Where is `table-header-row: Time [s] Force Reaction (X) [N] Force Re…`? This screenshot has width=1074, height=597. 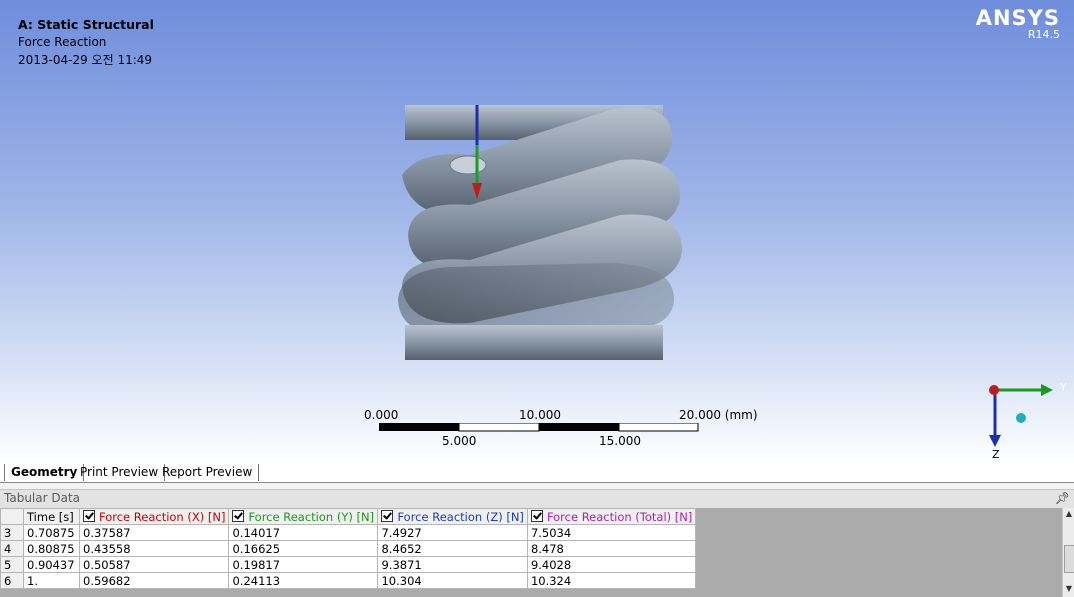
table-header-row: Time [s] Force Reaction (X) [N] Force Re… is located at coordinates (348, 516).